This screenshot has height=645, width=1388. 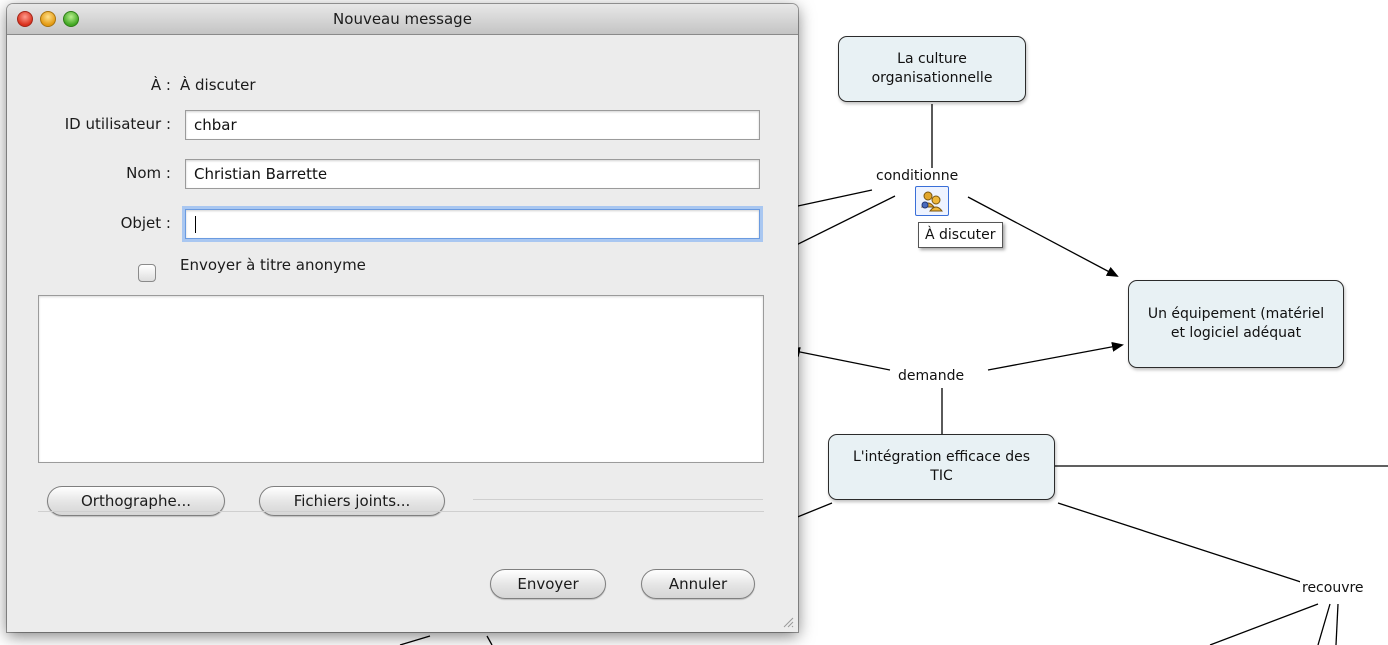 I want to click on title-bar: Nouveau message, so click(x=402, y=19).